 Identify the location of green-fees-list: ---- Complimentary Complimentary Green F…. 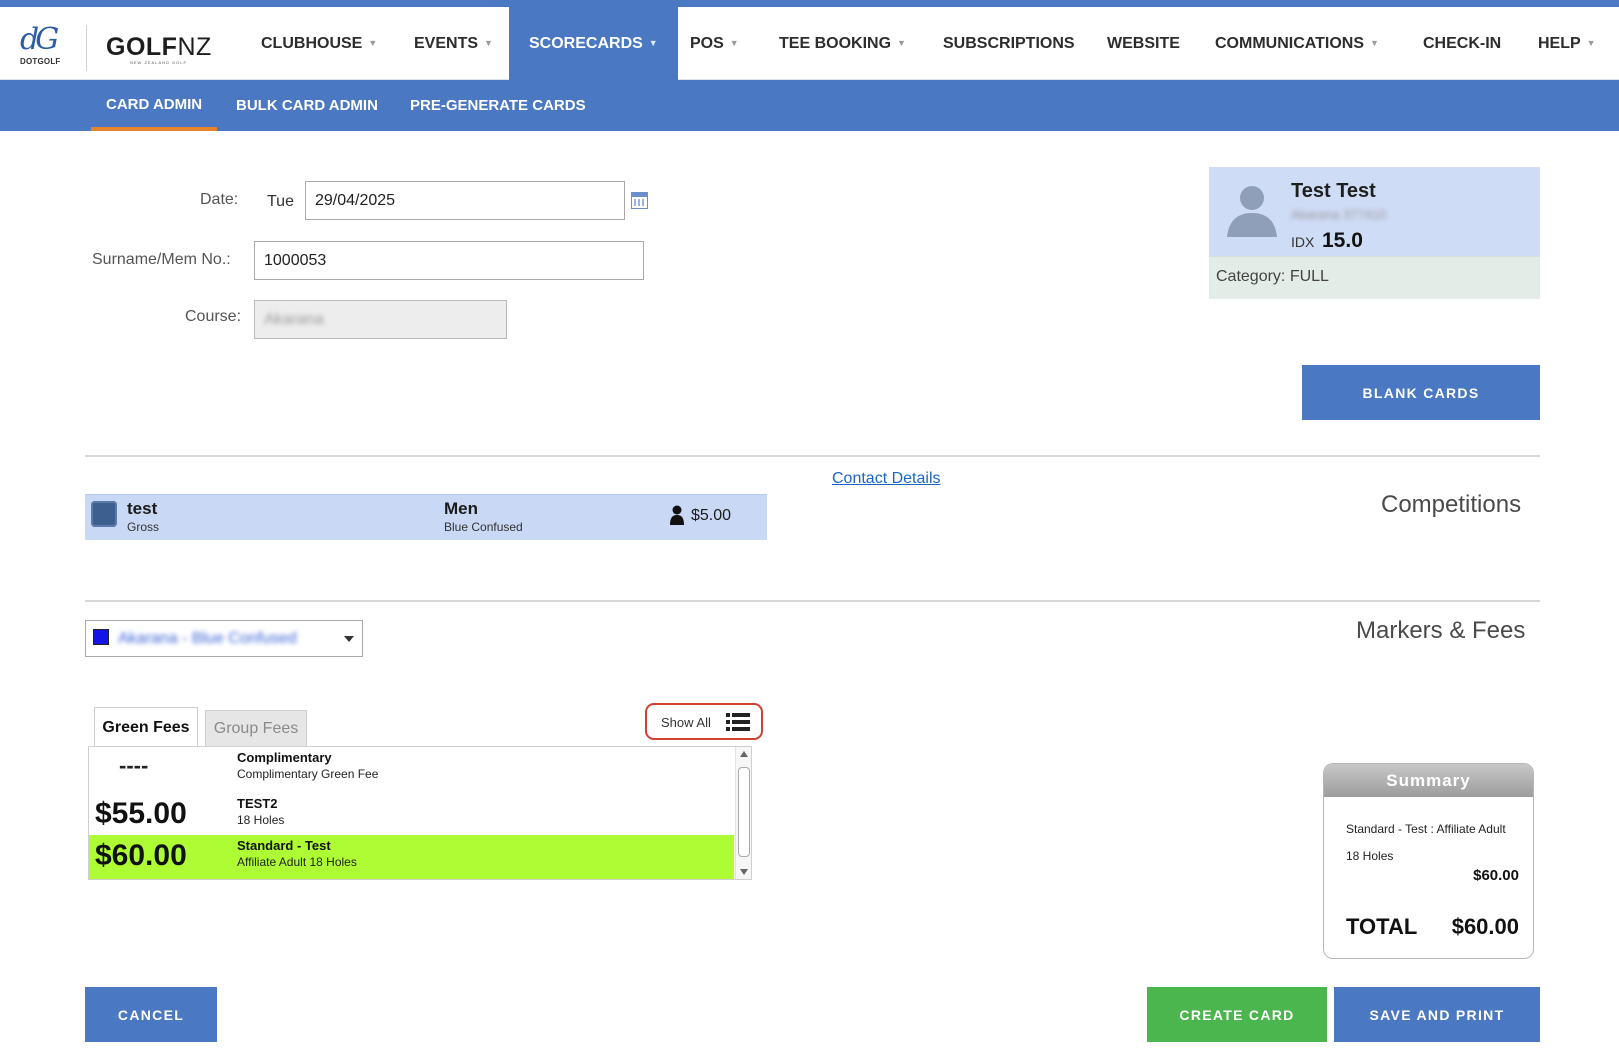
(420, 813).